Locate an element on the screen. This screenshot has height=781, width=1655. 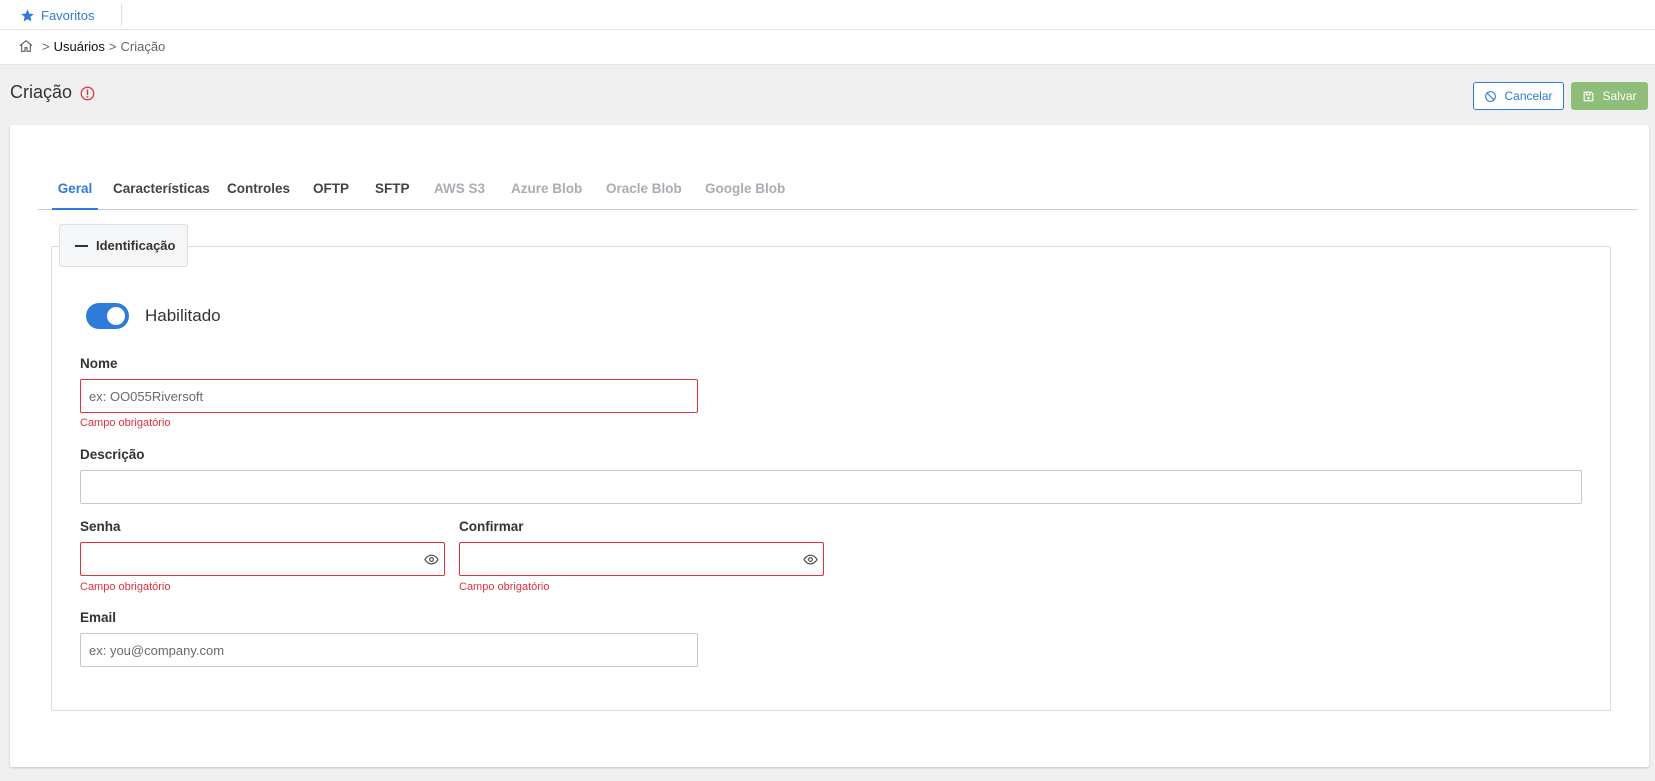
minus-icon is located at coordinates (81, 245).